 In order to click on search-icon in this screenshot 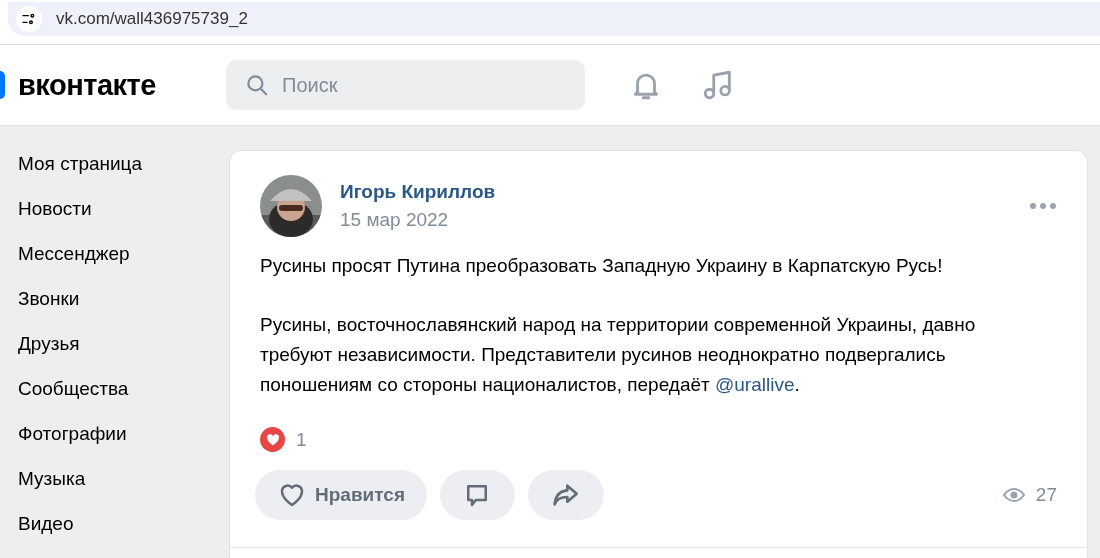, I will do `click(257, 85)`.